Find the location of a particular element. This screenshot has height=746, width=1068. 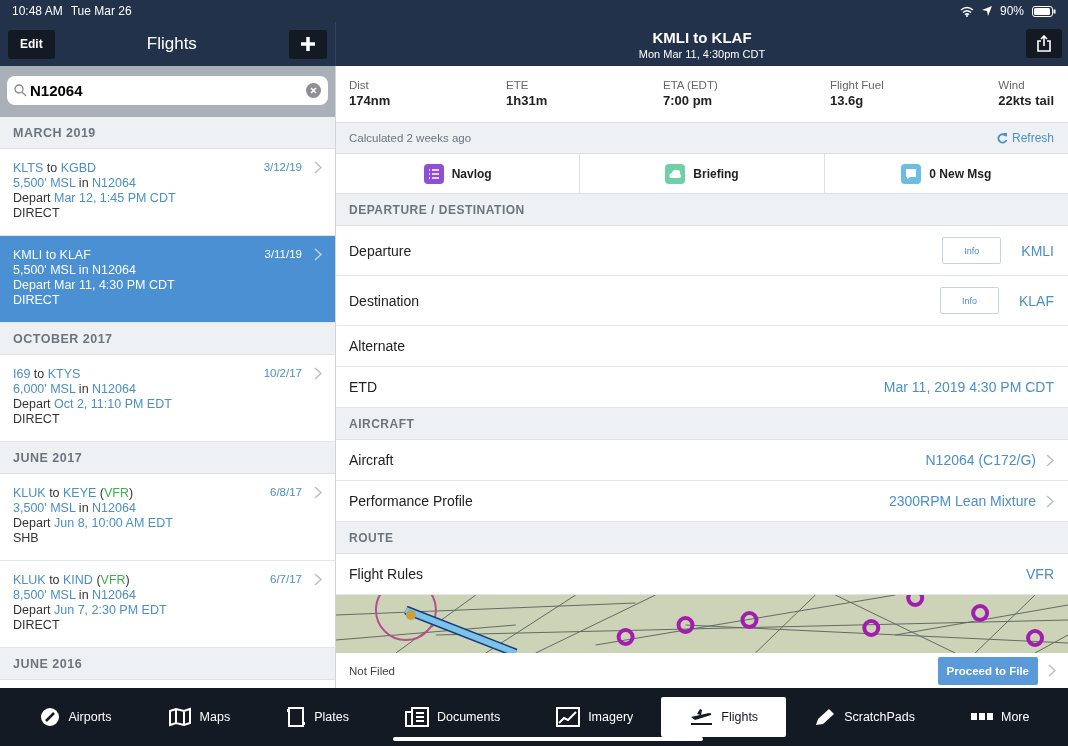

row-value: VFR is located at coordinates (1040, 574).